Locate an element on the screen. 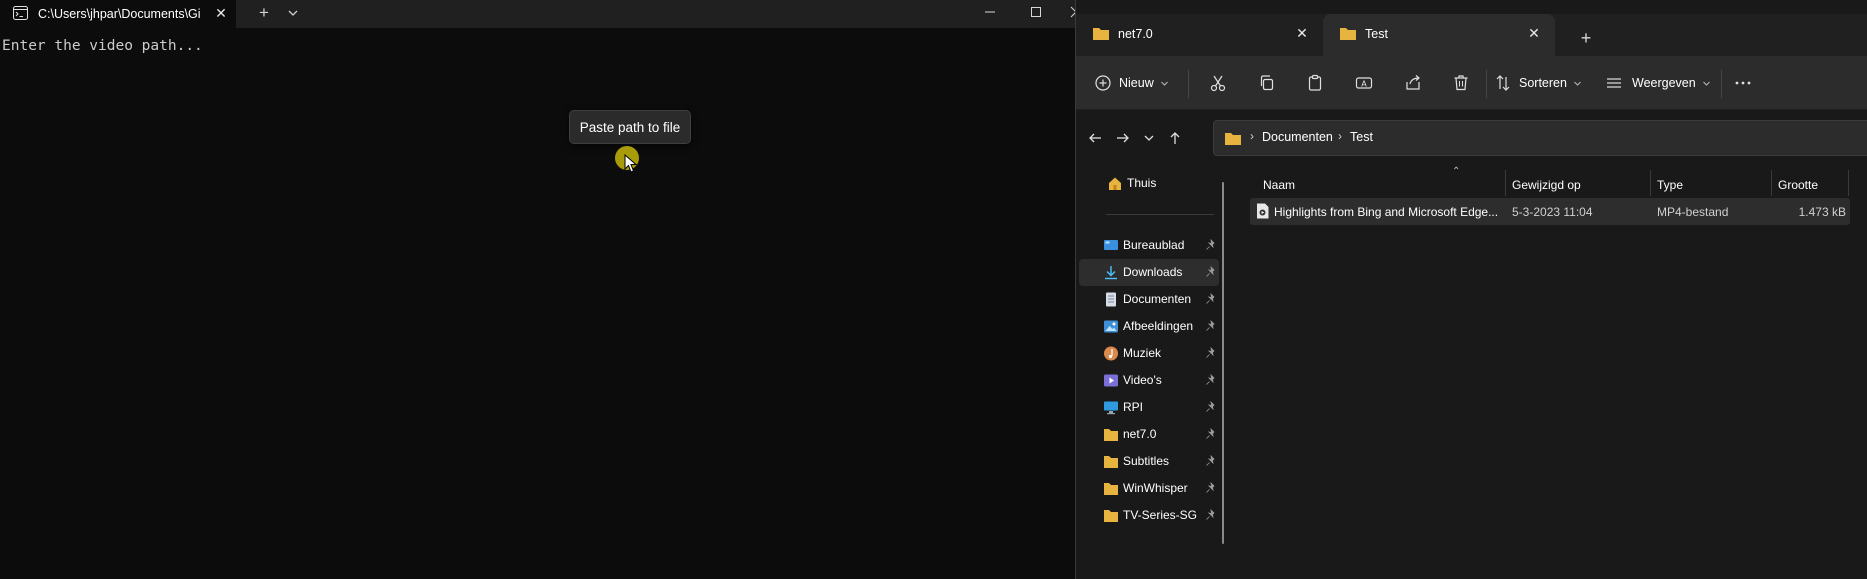  sidebar-item-videos: Video's is located at coordinates (1149, 380).